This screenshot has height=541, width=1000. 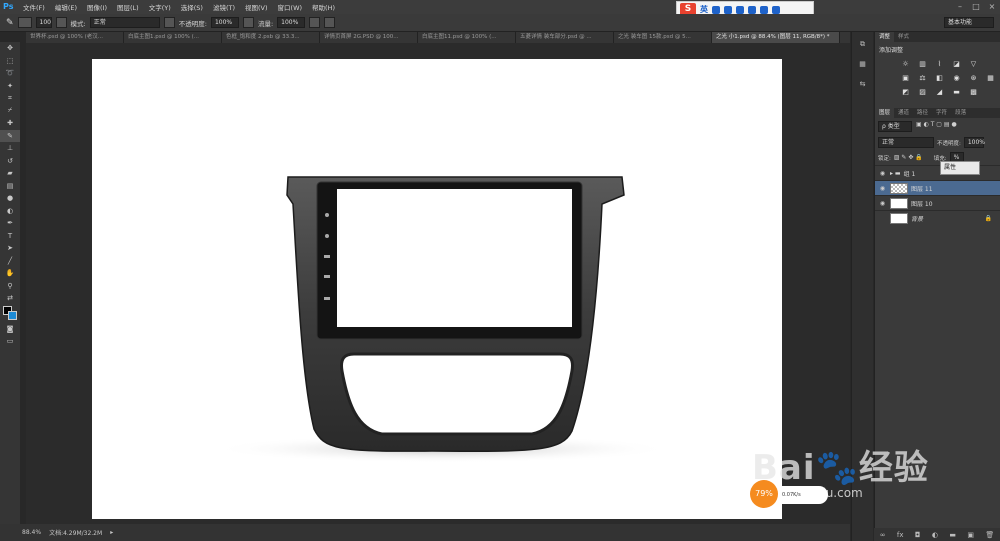 I want to click on path-select-tool-icon: ➤, so click(x=10, y=248).